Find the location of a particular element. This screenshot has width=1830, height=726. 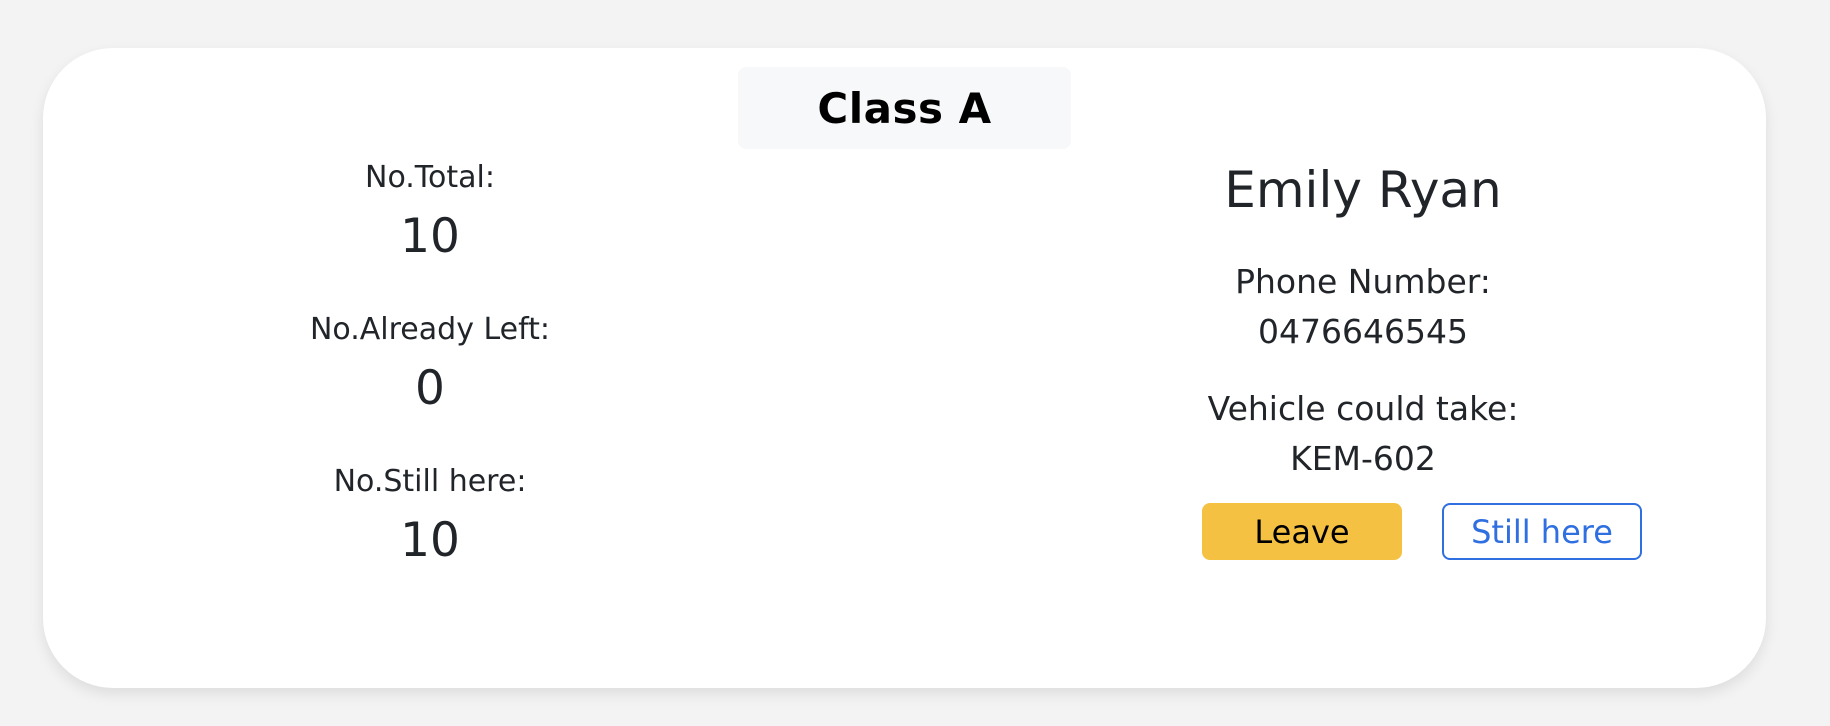

still-here-label: No.Still here: is located at coordinates (430, 481).